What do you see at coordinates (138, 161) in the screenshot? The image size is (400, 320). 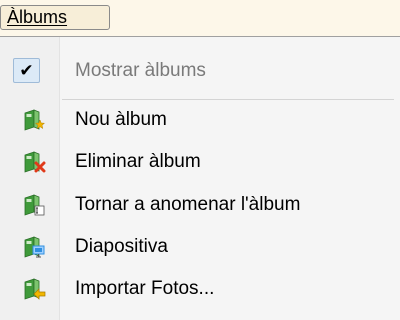 I see `menu-item-label: Eliminar àlbum` at bounding box center [138, 161].